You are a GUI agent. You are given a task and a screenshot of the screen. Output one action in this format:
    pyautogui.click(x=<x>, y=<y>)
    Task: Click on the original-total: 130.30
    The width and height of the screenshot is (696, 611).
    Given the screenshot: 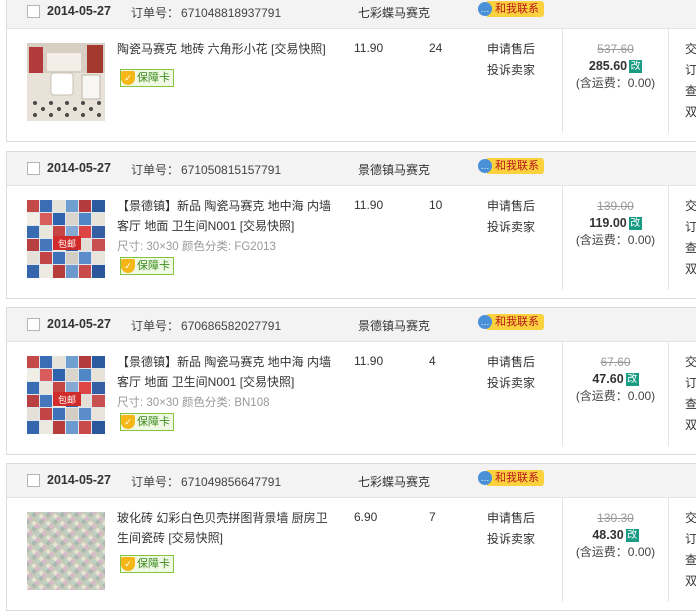 What is the action you would take?
    pyautogui.click(x=615, y=518)
    